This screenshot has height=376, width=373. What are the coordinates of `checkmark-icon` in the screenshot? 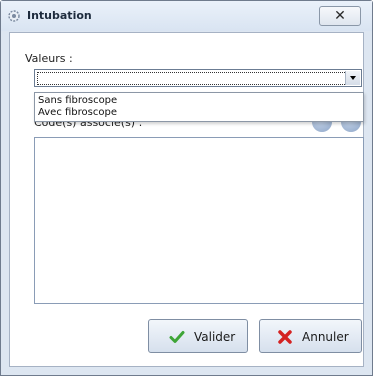 It's located at (177, 337).